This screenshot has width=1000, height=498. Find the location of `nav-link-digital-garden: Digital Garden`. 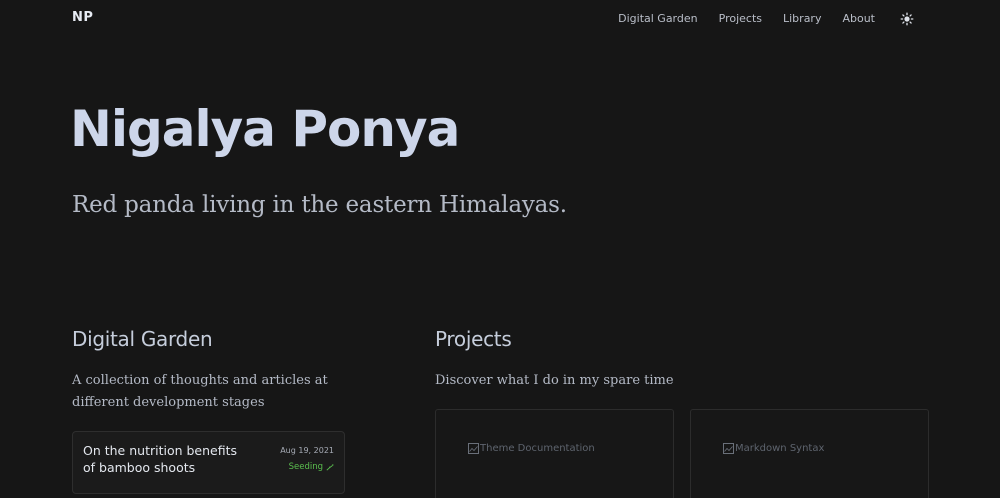

nav-link-digital-garden: Digital Garden is located at coordinates (658, 18).